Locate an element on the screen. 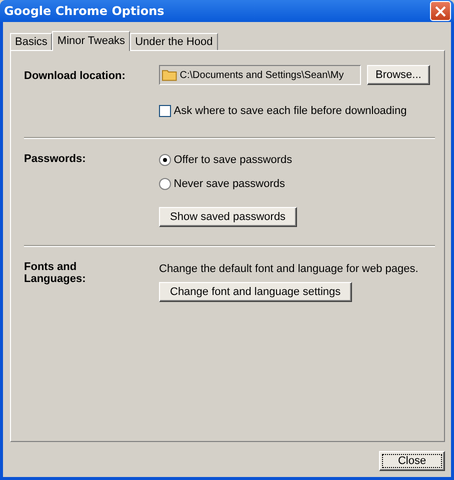 The width and height of the screenshot is (454, 480). show-passwords-button: Show saved passwords is located at coordinates (228, 217).